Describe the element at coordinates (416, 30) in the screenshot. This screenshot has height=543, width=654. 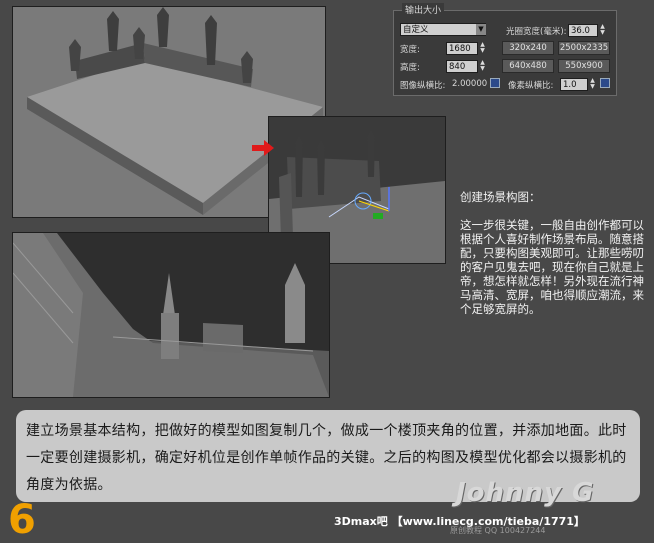
I see `preset-value: 自定义` at that location.